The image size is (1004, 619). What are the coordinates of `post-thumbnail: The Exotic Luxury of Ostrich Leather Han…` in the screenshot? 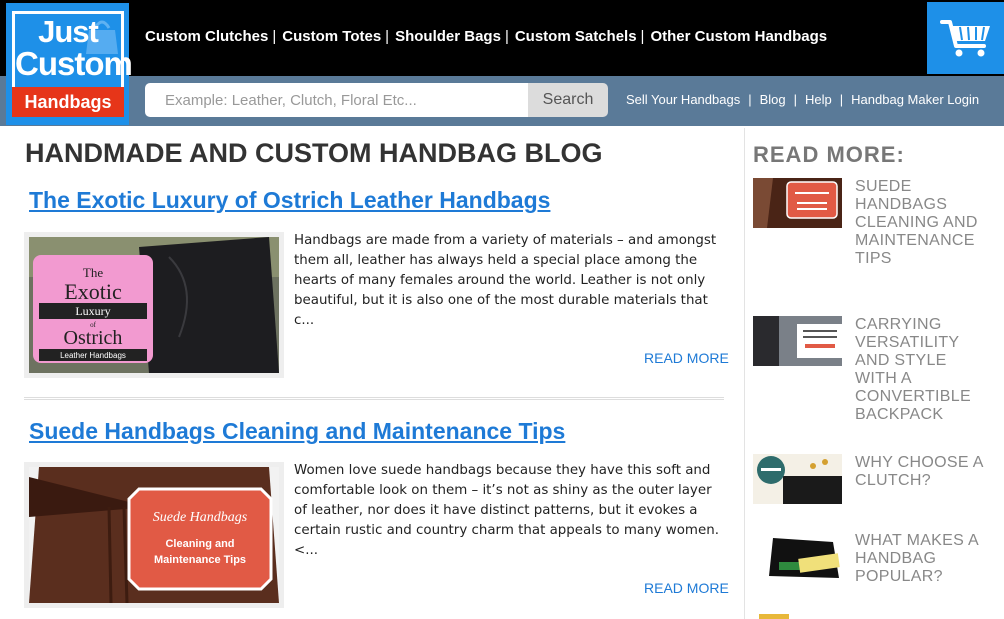 It's located at (154, 305).